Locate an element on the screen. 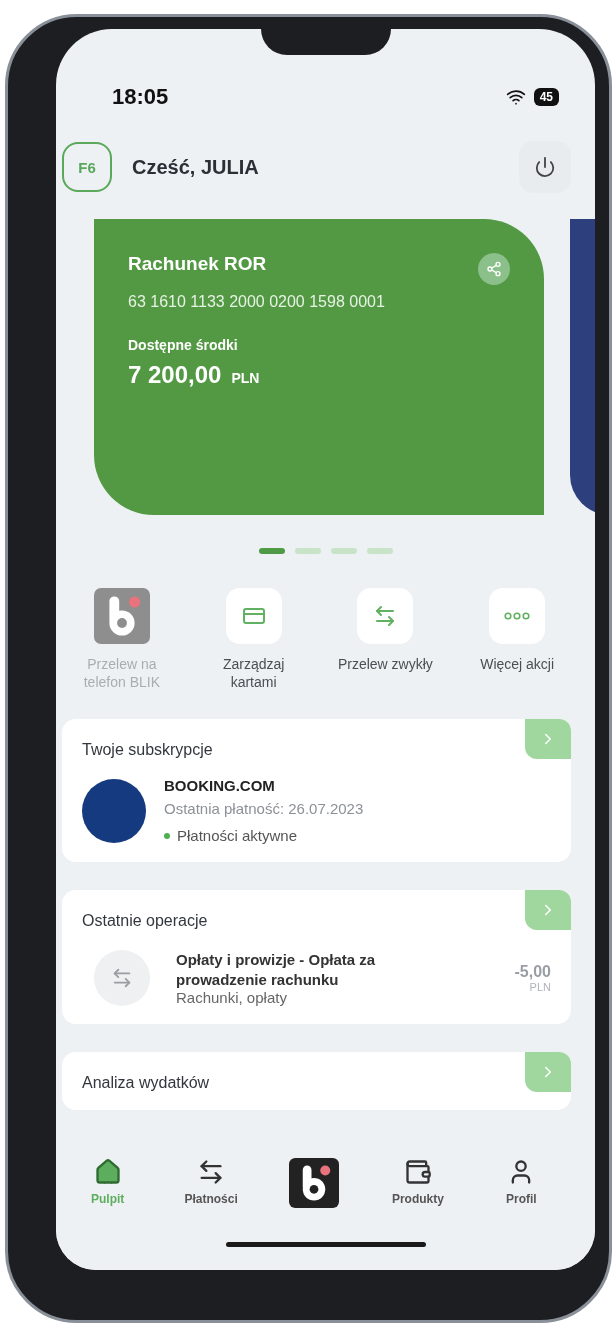  quick-action: Zarządzaj kartami is located at coordinates (254, 639).